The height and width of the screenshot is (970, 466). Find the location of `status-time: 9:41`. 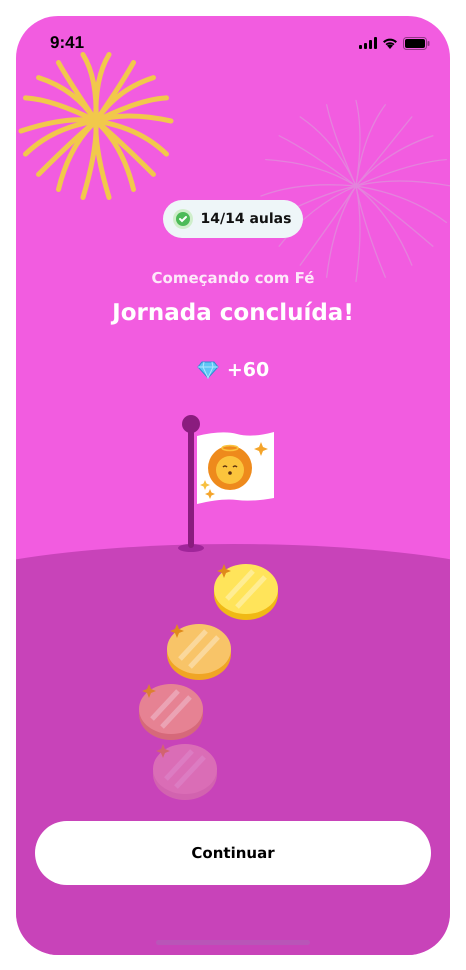

status-time: 9:41 is located at coordinates (67, 43).